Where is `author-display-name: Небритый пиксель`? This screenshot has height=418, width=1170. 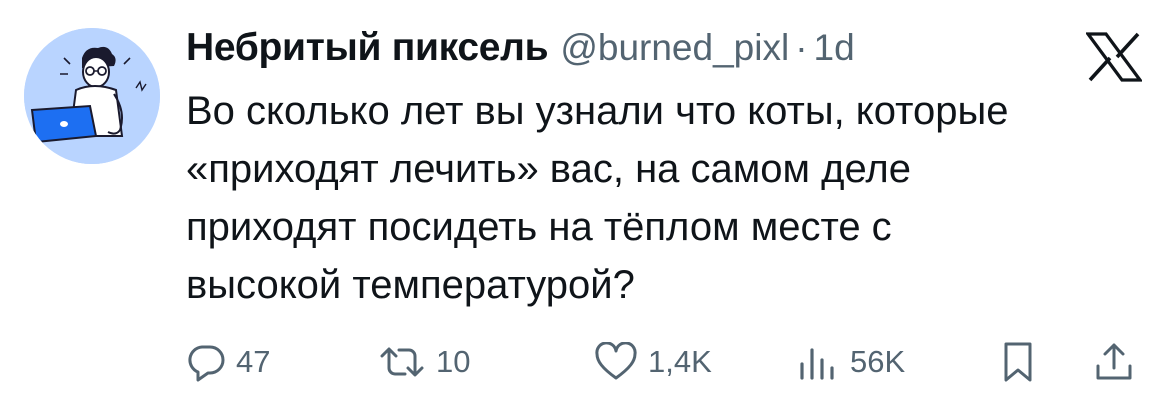
author-display-name: Небритый пиксель is located at coordinates (367, 48).